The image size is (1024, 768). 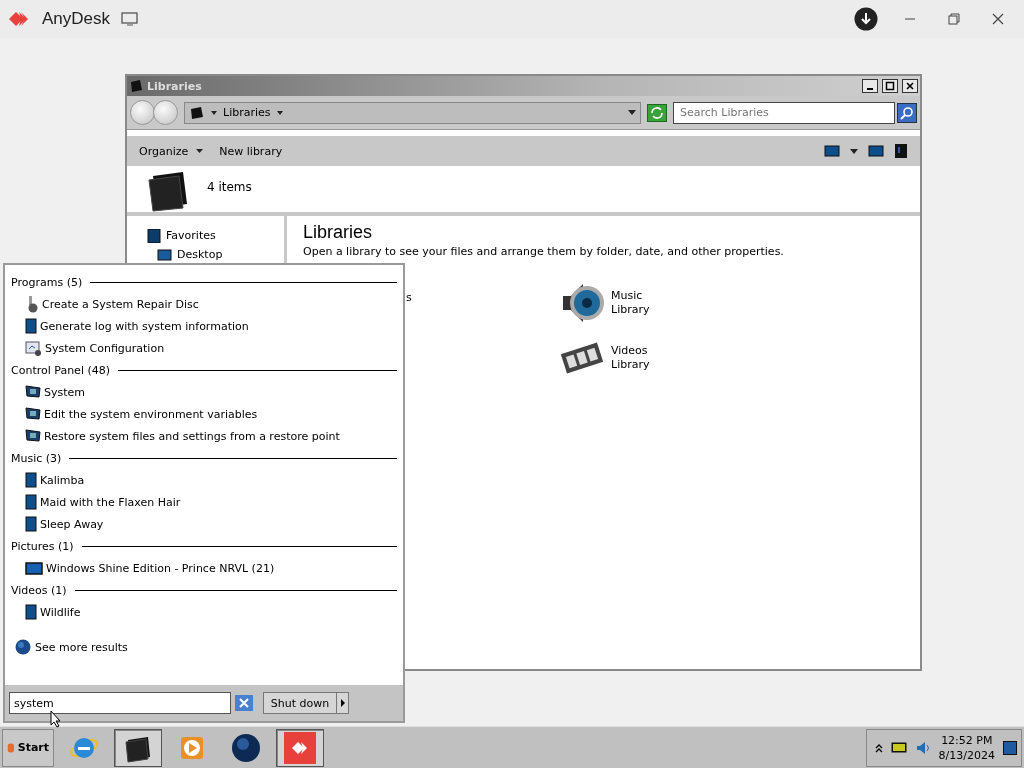 I want to click on result-item: Kalimba, so click(x=204, y=480).